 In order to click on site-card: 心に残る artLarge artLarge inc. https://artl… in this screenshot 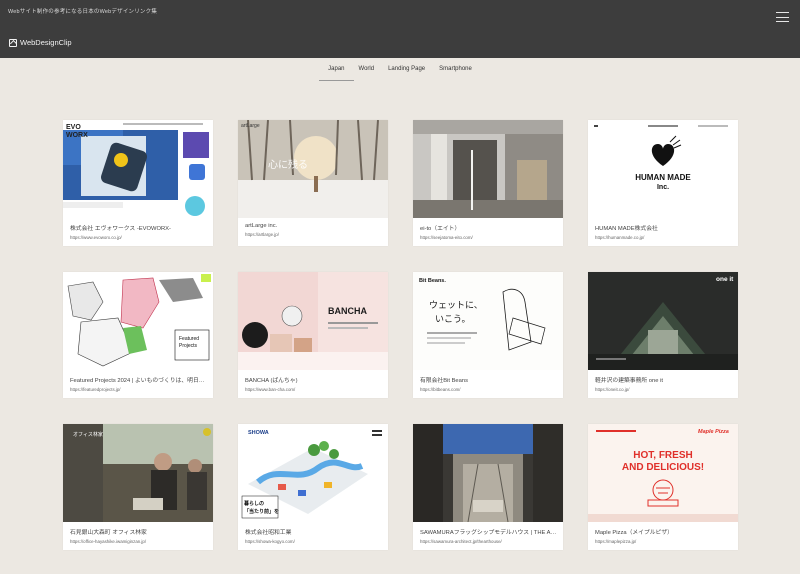, I will do `click(313, 183)`.